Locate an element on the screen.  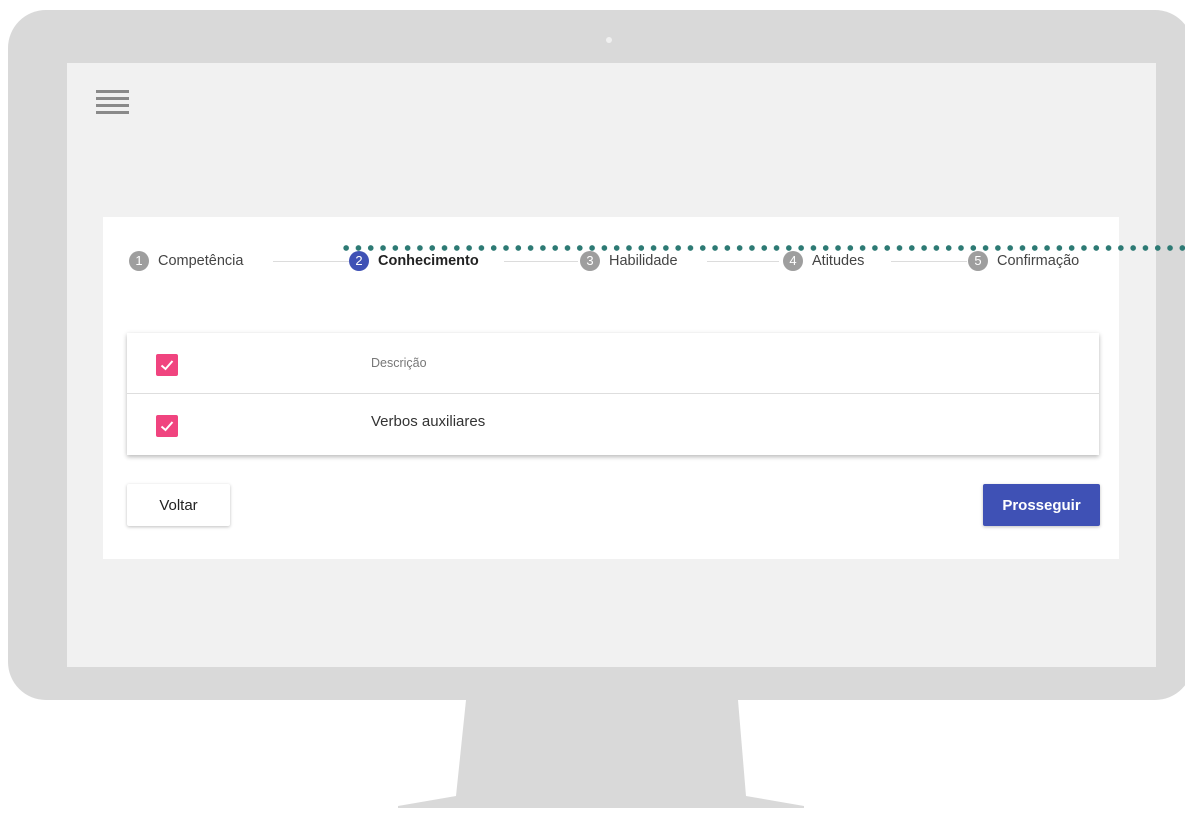
table-header-row: Descrição is located at coordinates (613, 363).